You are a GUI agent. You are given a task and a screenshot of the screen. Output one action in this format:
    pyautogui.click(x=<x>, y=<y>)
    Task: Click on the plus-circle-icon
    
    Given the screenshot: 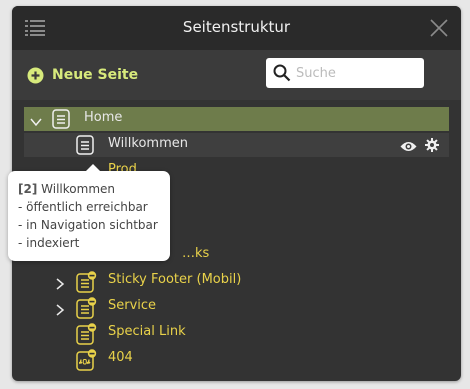 What is the action you would take?
    pyautogui.click(x=35, y=75)
    